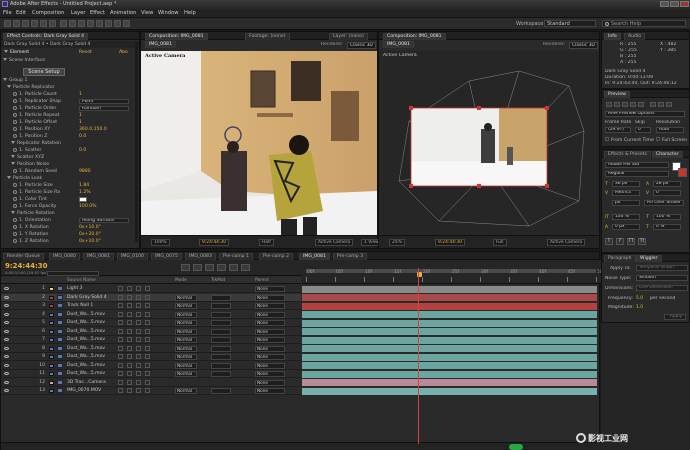 This screenshot has width=690, height=450. What do you see at coordinates (627, 154) in the screenshot?
I see `tab-effects-presets: Effects & Presets` at bounding box center [627, 154].